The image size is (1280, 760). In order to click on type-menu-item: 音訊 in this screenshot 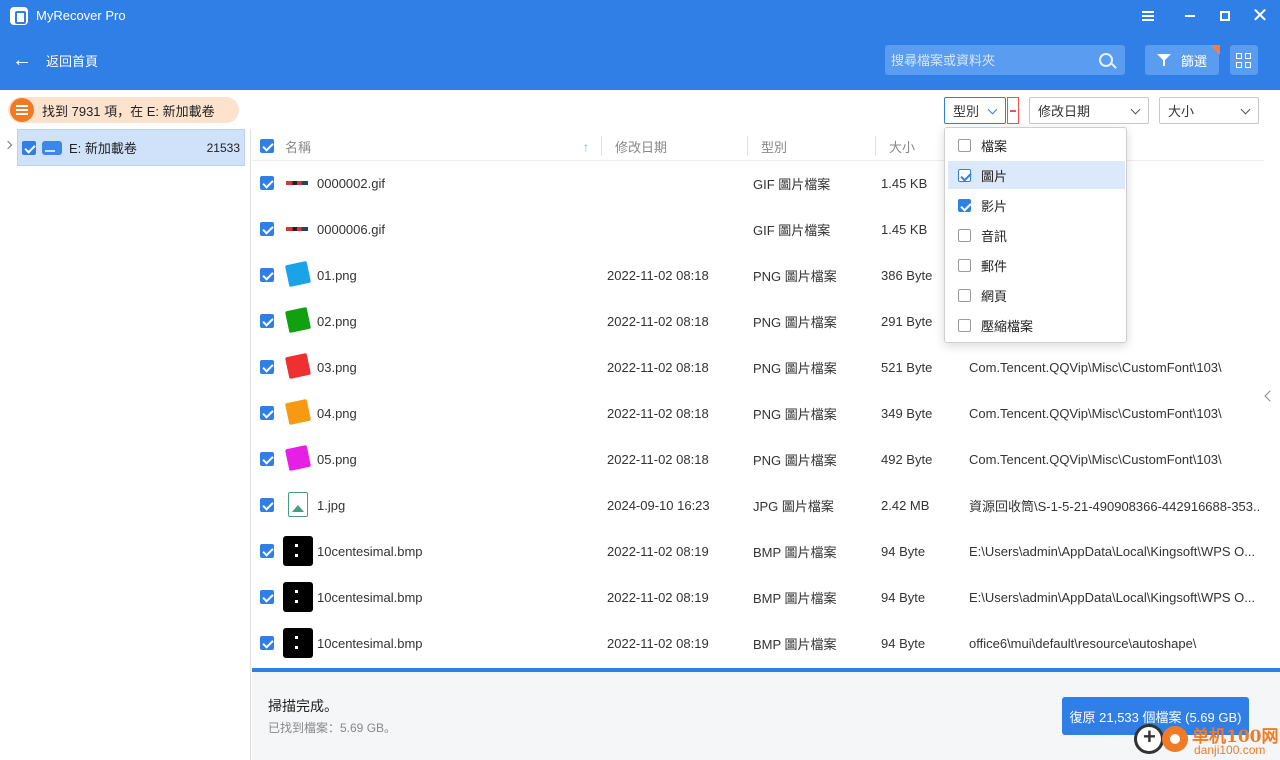, I will do `click(1036, 235)`.